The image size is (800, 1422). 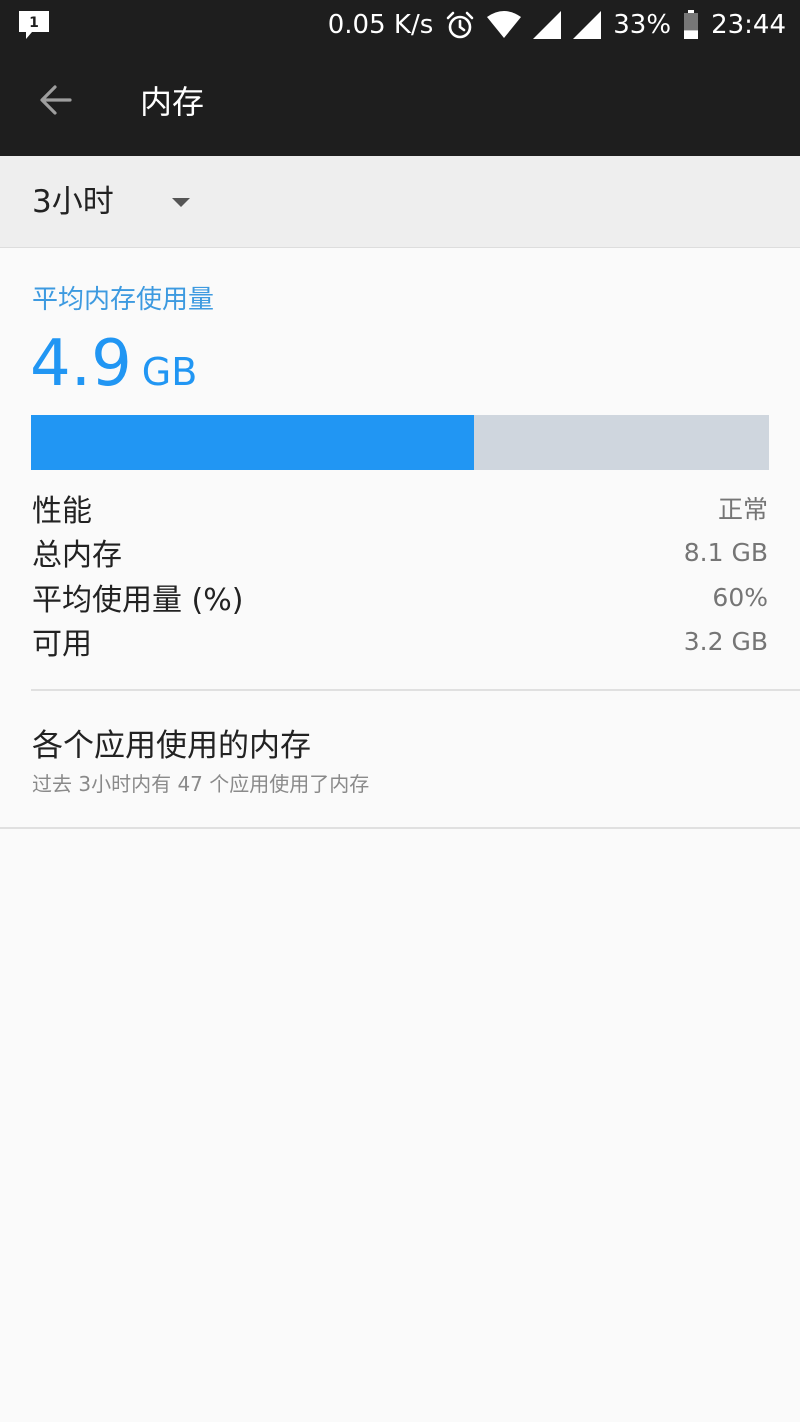 What do you see at coordinates (400, 103) in the screenshot?
I see `app-bar: 内存` at bounding box center [400, 103].